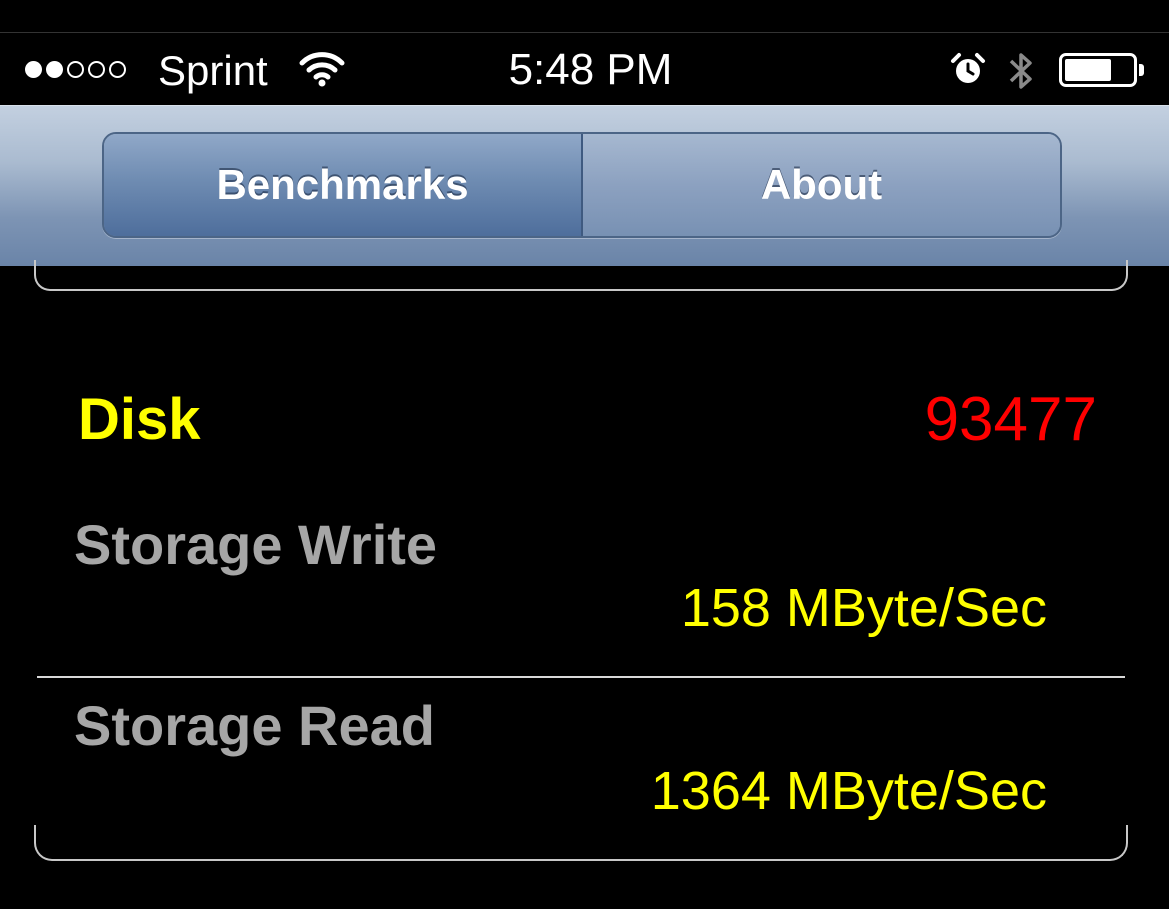  What do you see at coordinates (254, 725) in the screenshot?
I see `storage-read-label: Storage Read` at bounding box center [254, 725].